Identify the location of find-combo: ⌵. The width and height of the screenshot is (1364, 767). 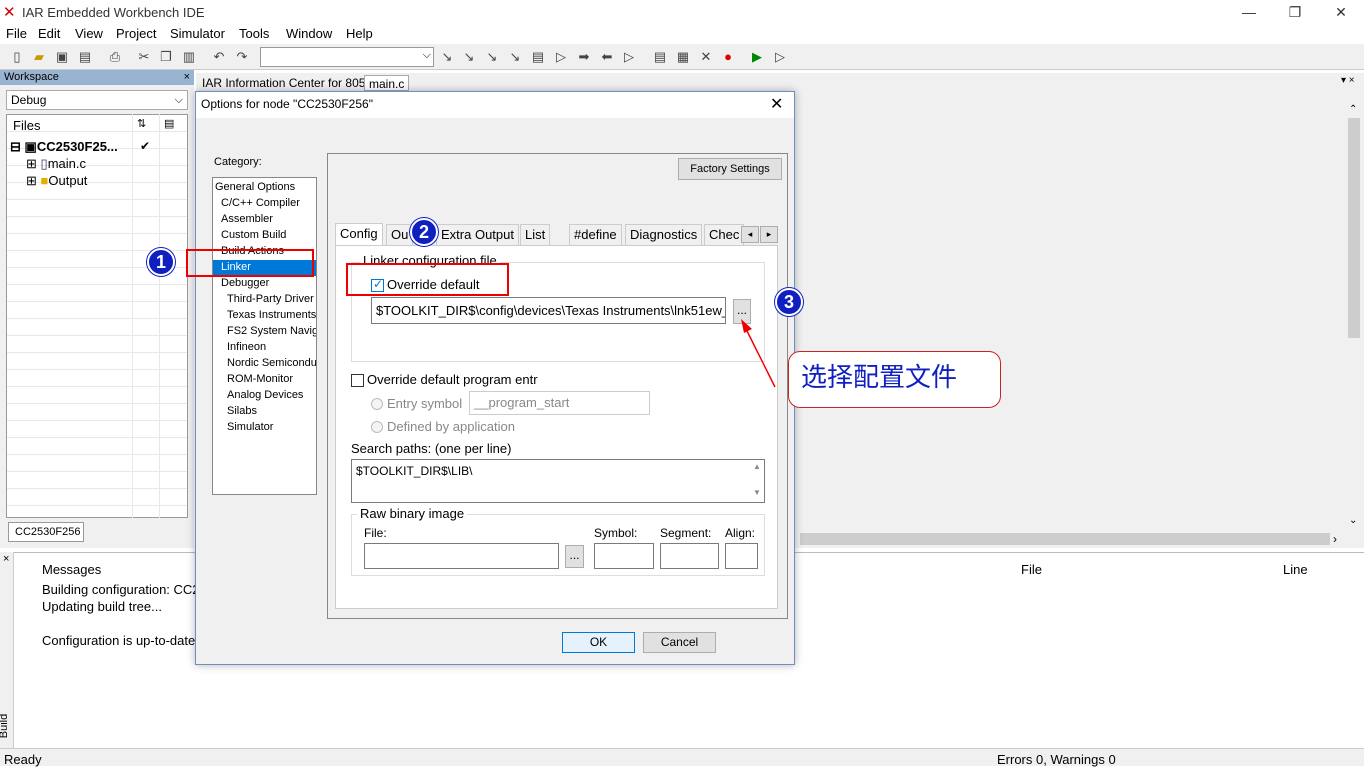
(347, 57).